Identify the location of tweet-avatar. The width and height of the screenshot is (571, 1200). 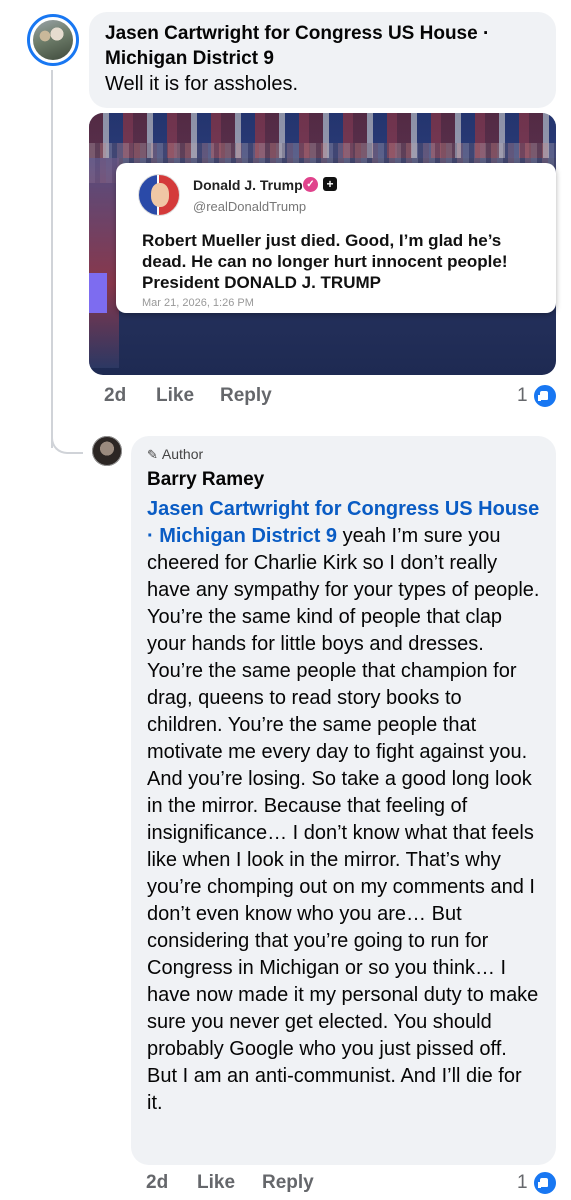
(159, 195).